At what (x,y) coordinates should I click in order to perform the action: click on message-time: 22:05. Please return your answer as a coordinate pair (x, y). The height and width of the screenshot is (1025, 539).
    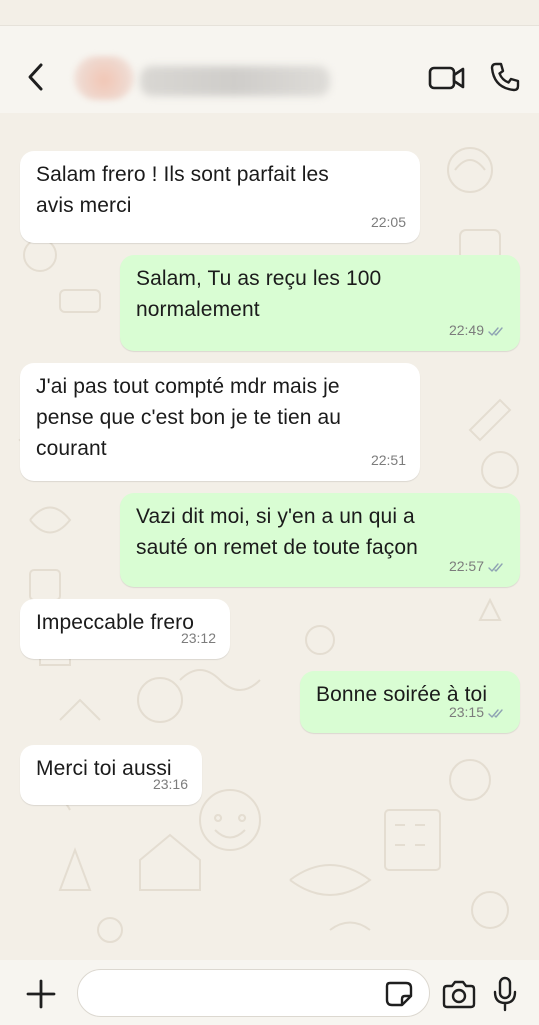
    Looking at the image, I should click on (388, 222).